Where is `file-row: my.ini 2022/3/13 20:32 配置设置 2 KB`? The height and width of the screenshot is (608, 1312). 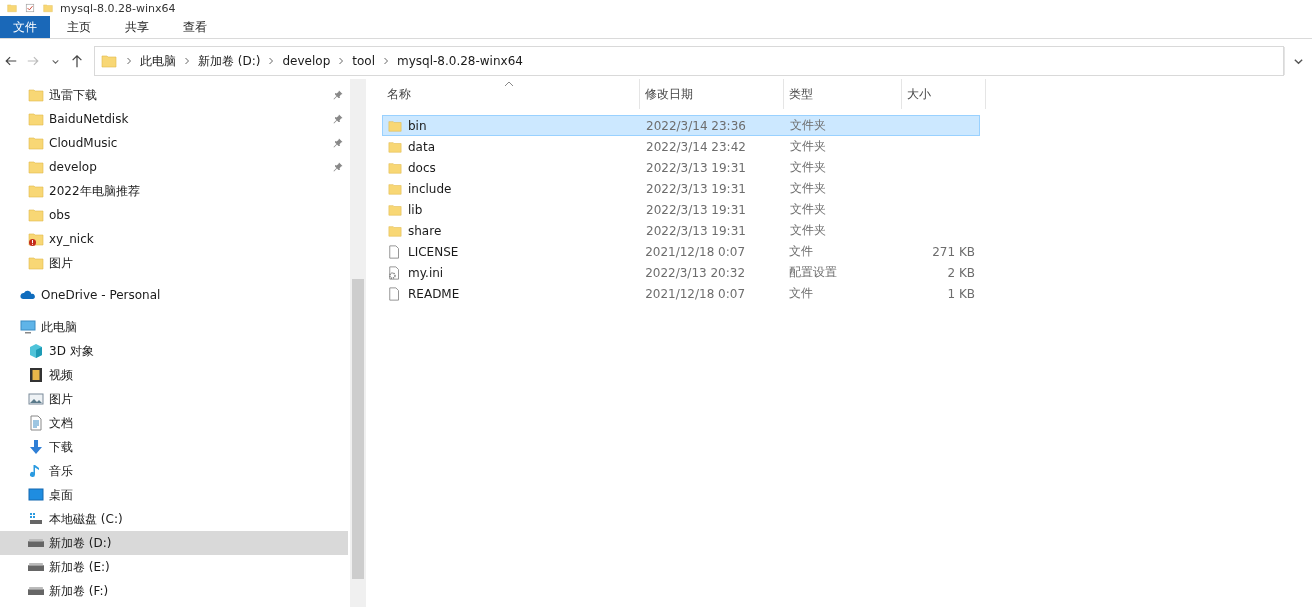
file-row: my.ini 2022/3/13 20:32 配置设置 2 KB is located at coordinates (681, 272).